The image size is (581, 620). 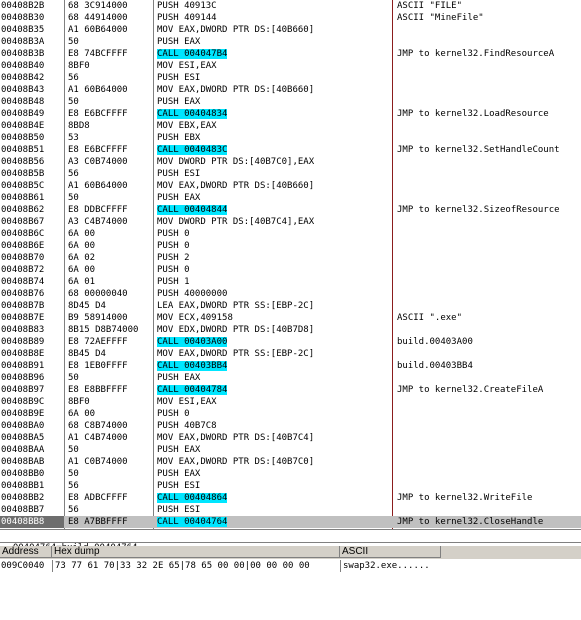 I want to click on disasm-row: 00408B4E 8BD8 MOV EBX,EAX, so click(x=290, y=126).